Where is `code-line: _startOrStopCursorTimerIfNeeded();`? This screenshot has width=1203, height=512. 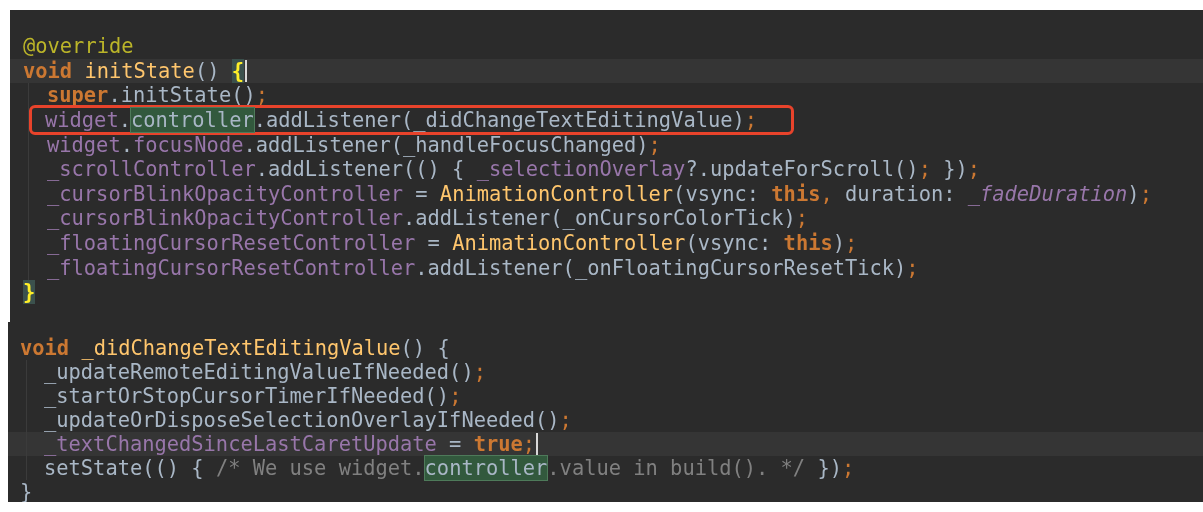
code-line: _startOrStopCursorTimerIfNeeded(); is located at coordinates (253, 396).